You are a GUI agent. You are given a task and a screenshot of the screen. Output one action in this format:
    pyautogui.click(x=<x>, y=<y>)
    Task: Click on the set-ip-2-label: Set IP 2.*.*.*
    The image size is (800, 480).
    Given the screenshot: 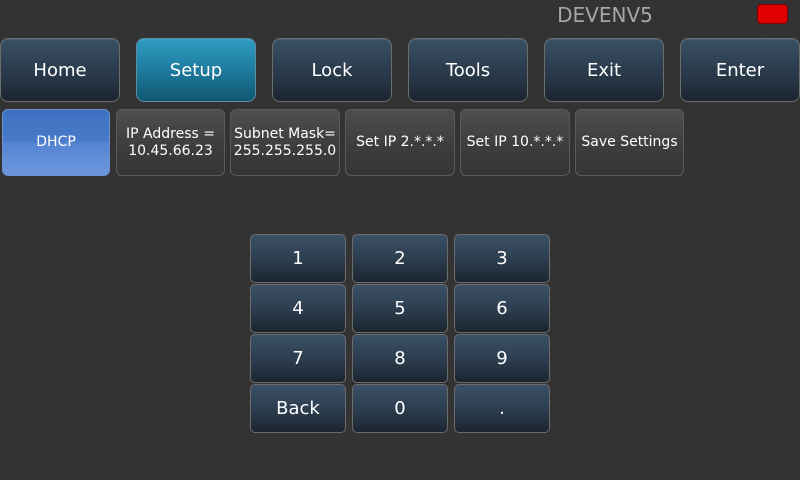 What is the action you would take?
    pyautogui.click(x=400, y=142)
    